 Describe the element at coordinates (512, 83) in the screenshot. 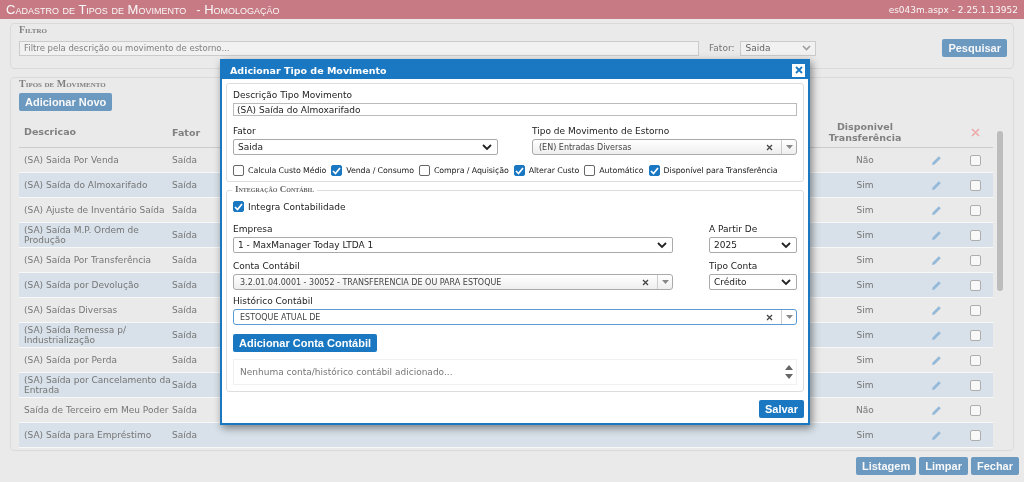

I see `list-legend: Tipos de Movimento` at that location.